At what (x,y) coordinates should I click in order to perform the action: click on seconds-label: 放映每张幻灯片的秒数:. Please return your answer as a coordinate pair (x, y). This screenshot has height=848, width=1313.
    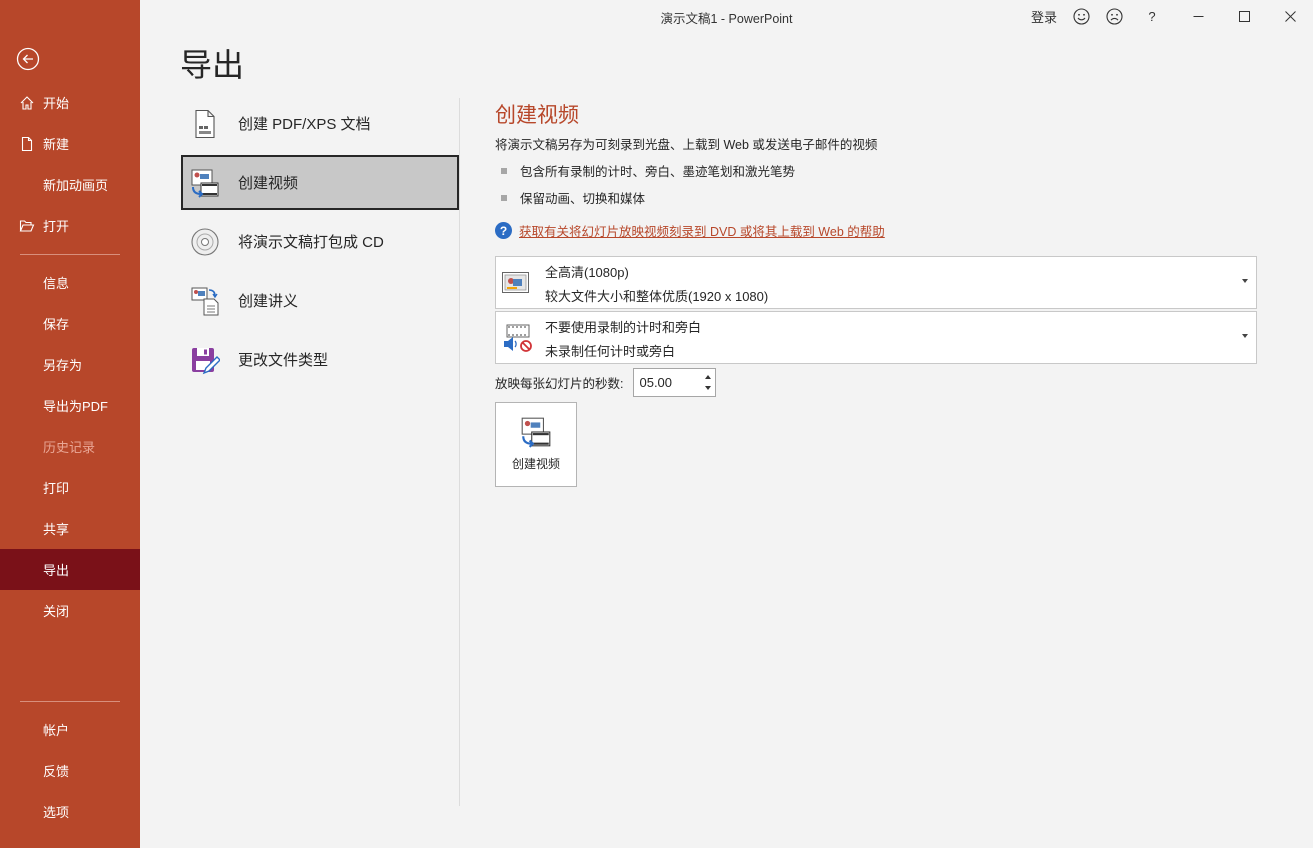
    Looking at the image, I should click on (559, 384).